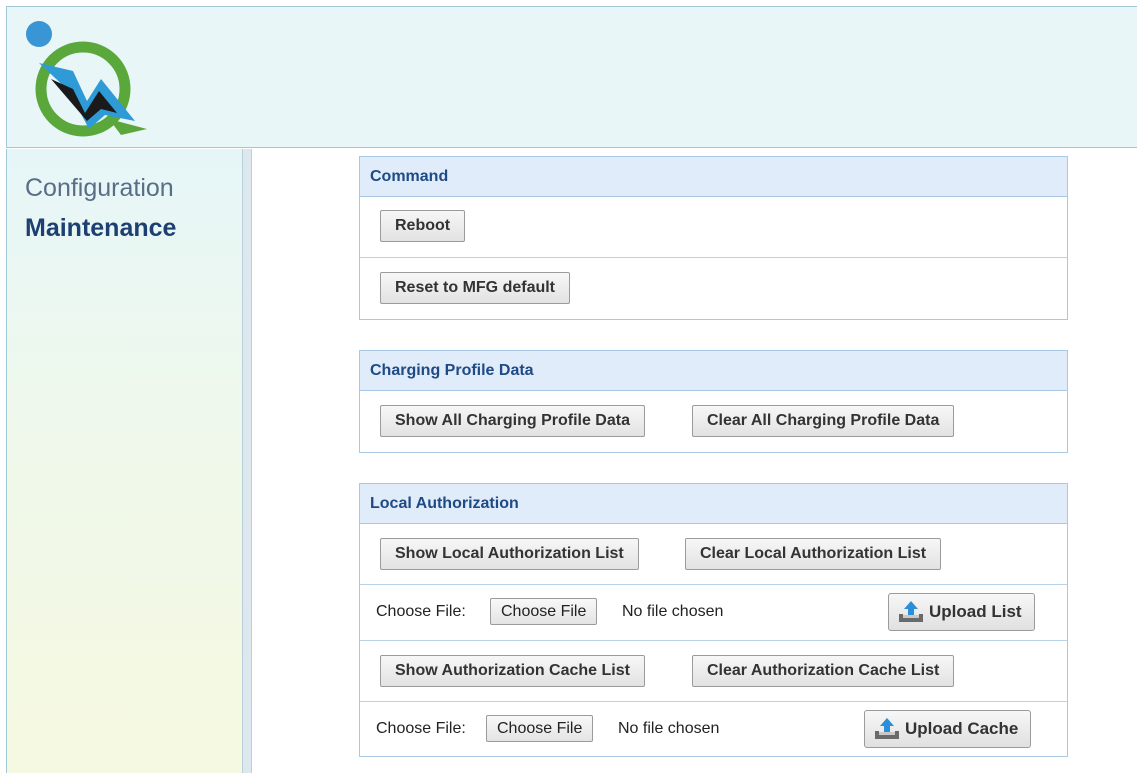 The width and height of the screenshot is (1137, 773). I want to click on sidebar-item-configuration: Configuration, so click(99, 188).